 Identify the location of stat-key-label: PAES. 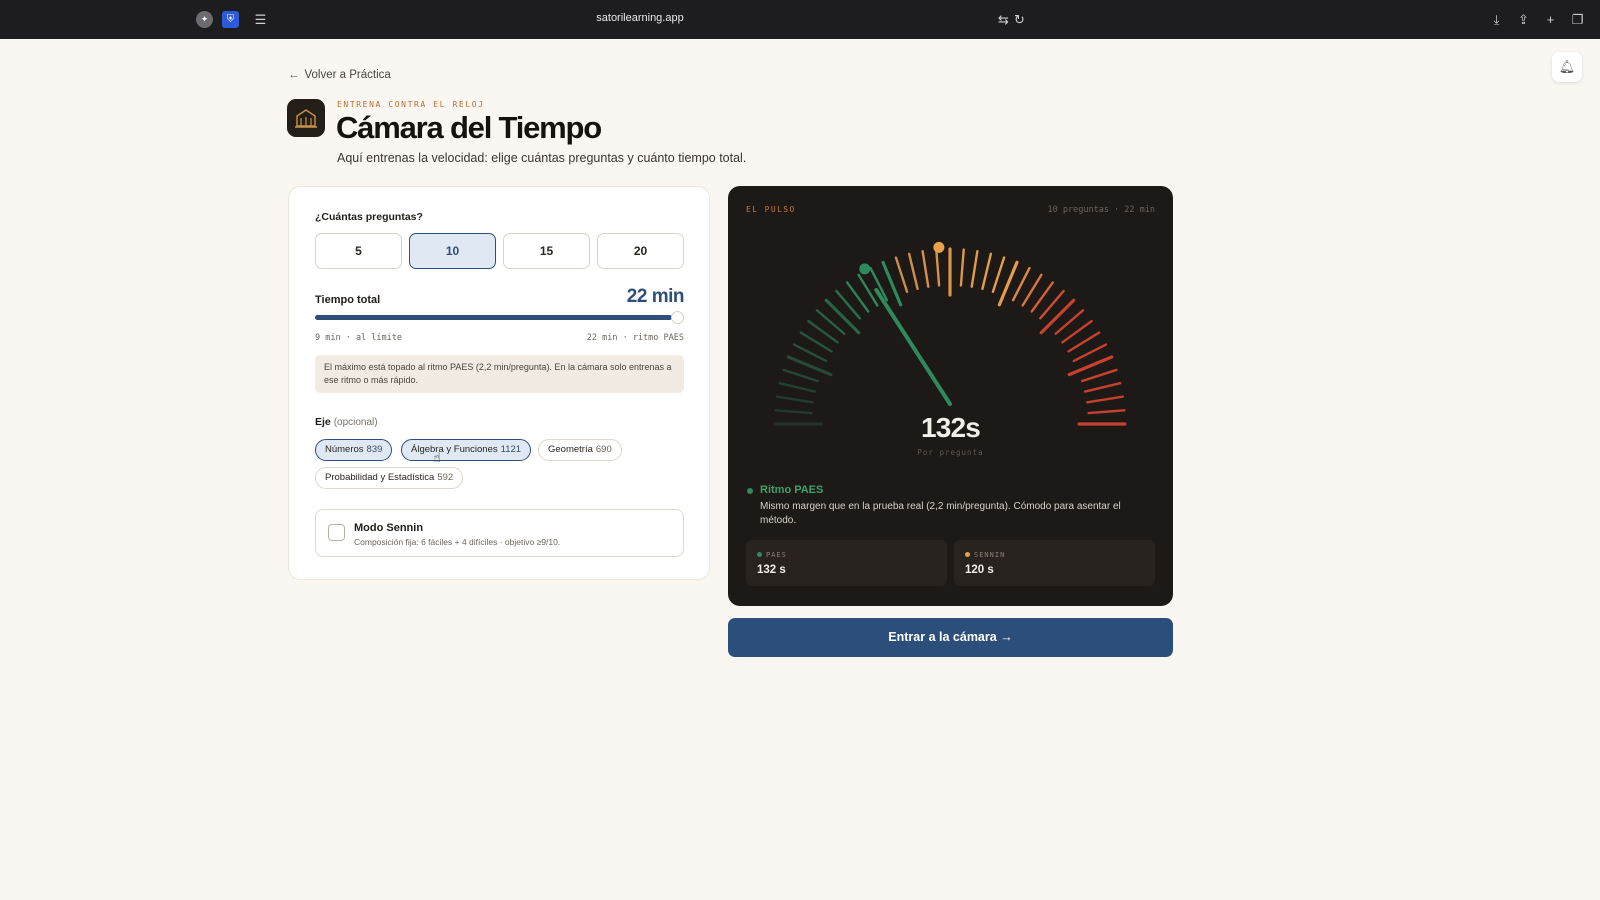
(776, 555).